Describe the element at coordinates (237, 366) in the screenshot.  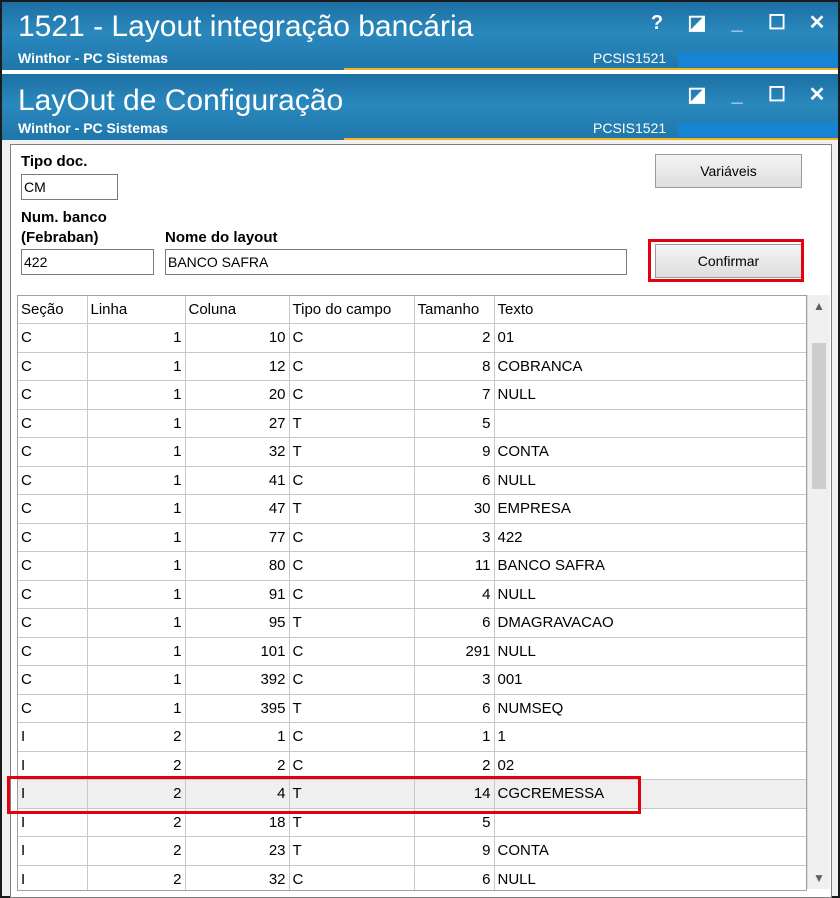
I see `cell-coluna: 12` at that location.